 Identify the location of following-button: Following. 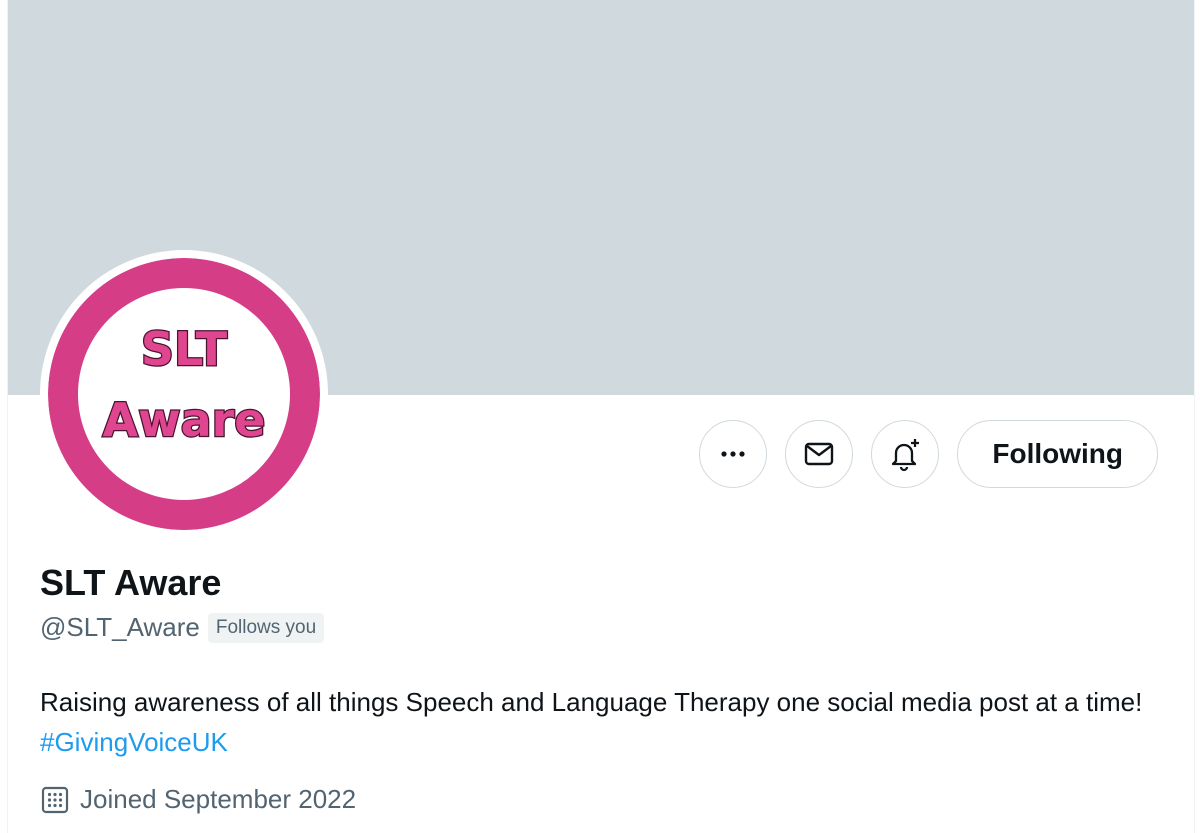
(1057, 454).